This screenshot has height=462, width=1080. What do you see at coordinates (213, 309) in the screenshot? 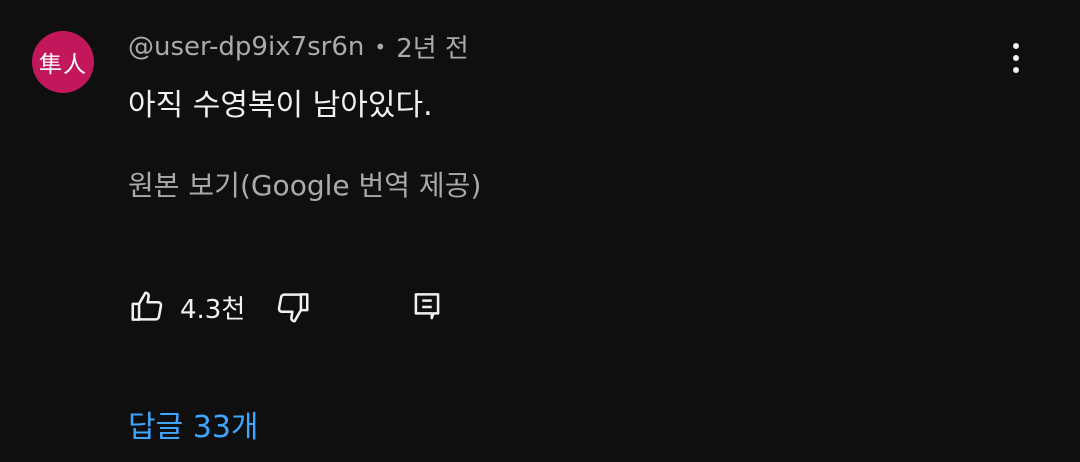
I see `like-count: 4.3천` at bounding box center [213, 309].